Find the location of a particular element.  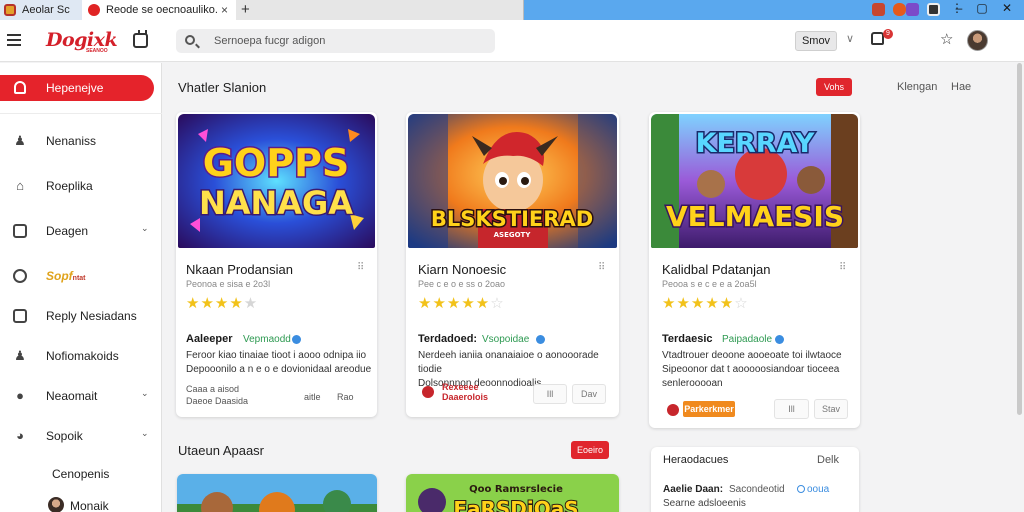

publisher-tag: Parkerkmer is located at coordinates (709, 409).